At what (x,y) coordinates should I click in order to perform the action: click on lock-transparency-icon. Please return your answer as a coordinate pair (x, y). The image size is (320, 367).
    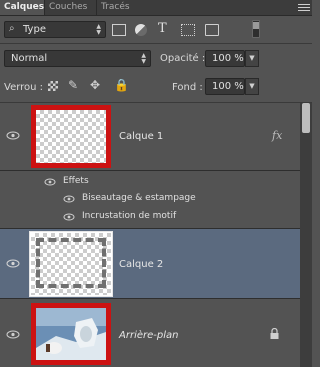
    Looking at the image, I should click on (53, 86).